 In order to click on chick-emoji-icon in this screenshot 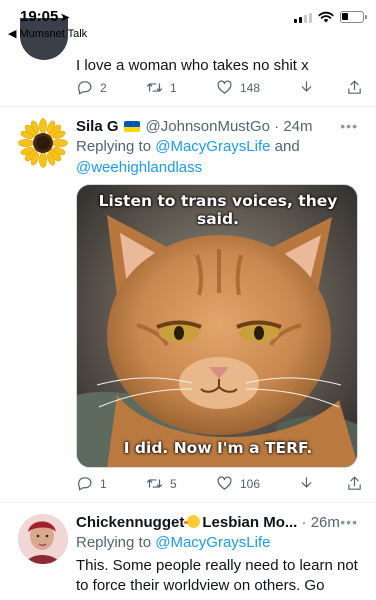, I will do `click(192, 521)`.